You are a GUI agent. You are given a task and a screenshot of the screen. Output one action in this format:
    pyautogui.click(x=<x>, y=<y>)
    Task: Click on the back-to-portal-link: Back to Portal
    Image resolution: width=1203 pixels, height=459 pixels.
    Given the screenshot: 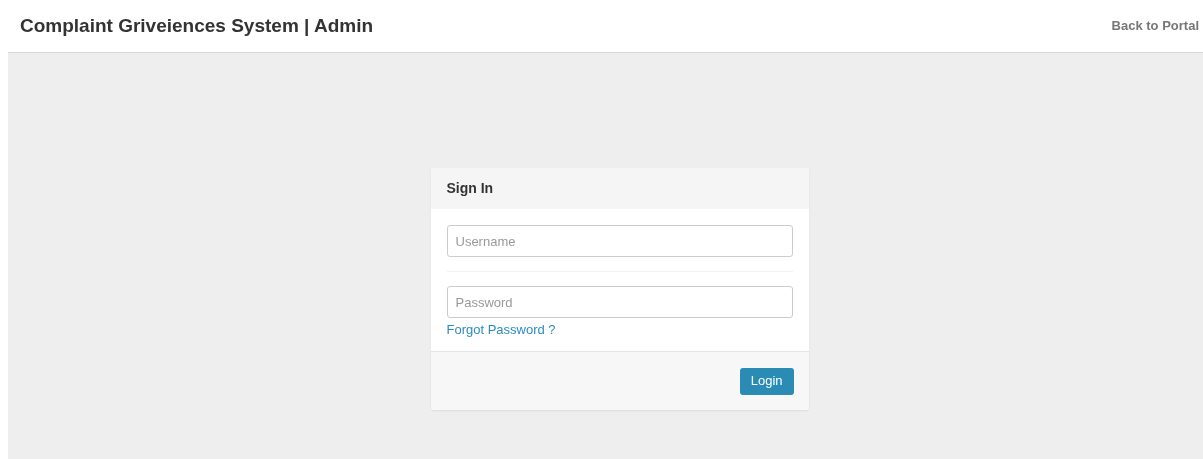 What is the action you would take?
    pyautogui.click(x=1155, y=26)
    